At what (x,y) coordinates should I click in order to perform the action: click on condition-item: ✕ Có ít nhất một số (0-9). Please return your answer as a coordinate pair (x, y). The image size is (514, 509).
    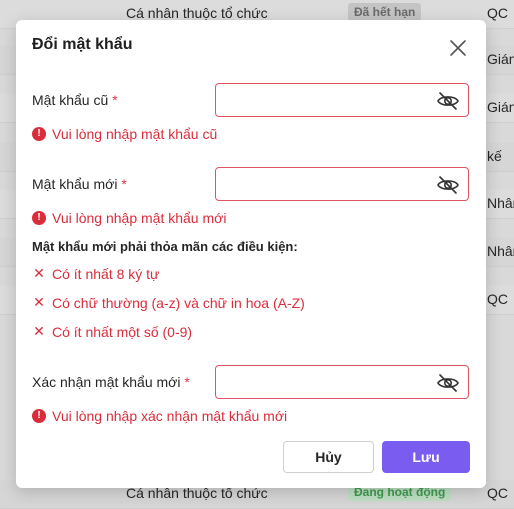
    Looking at the image, I should click on (112, 331).